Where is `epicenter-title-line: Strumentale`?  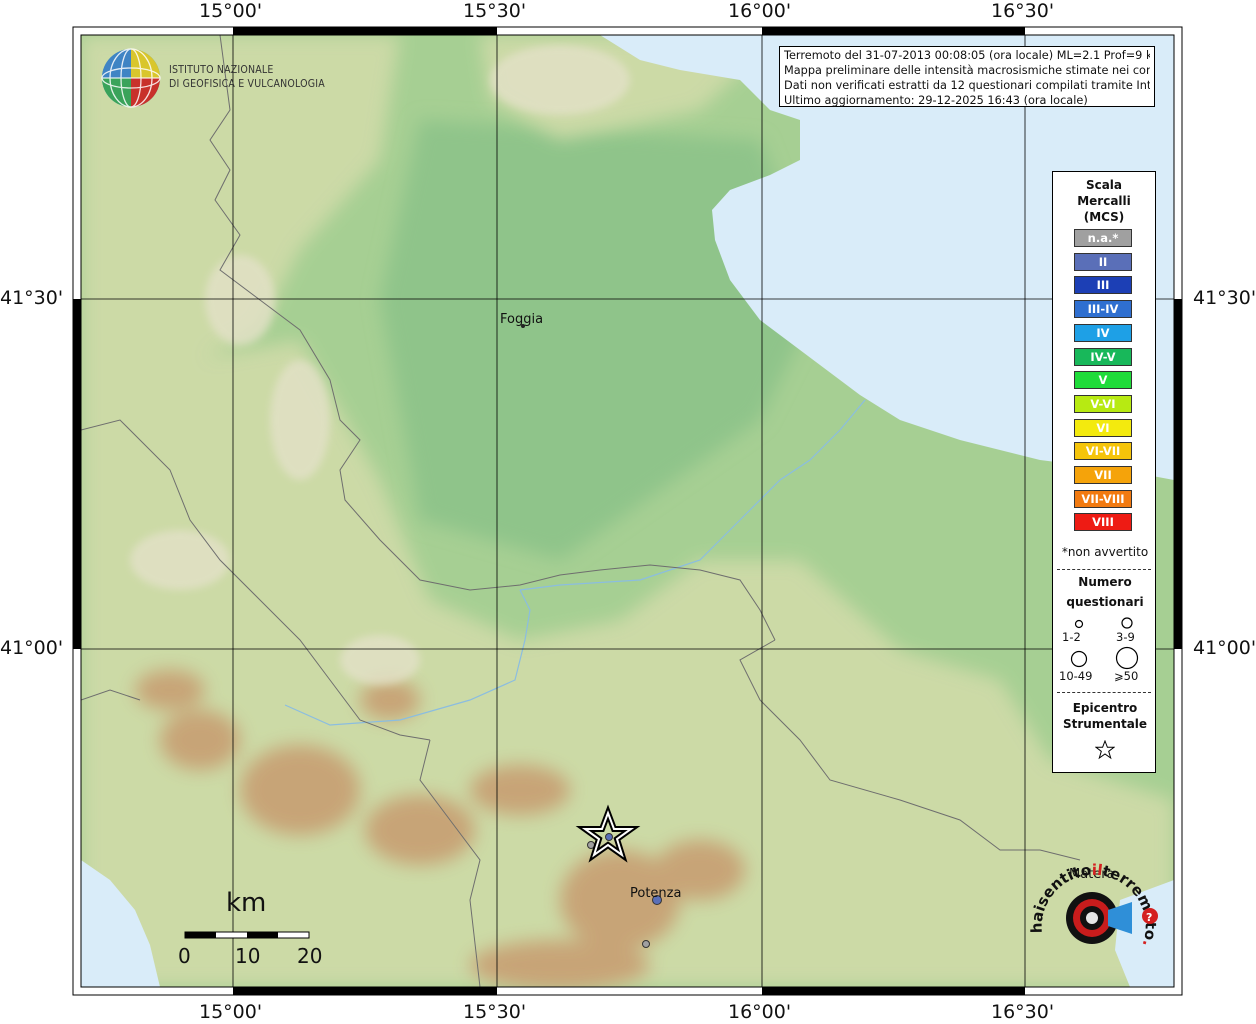 epicenter-title-line: Strumentale is located at coordinates (1105, 724).